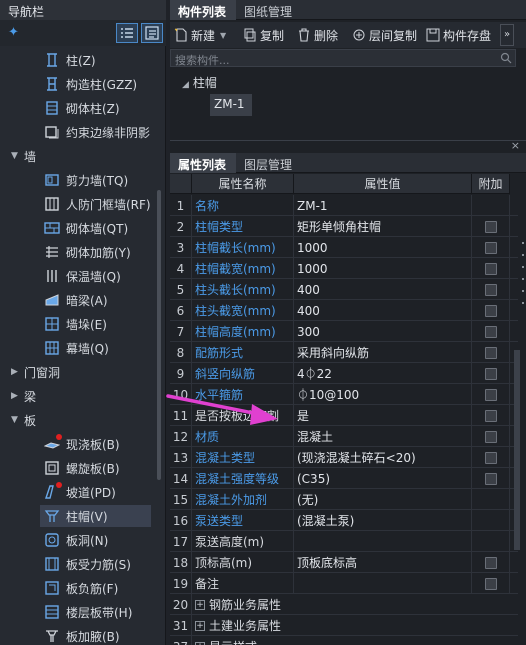 This screenshot has height=645, width=526. I want to click on property-row: 13 混凝土类型 (现浇混凝土碎石<20), so click(344, 457).